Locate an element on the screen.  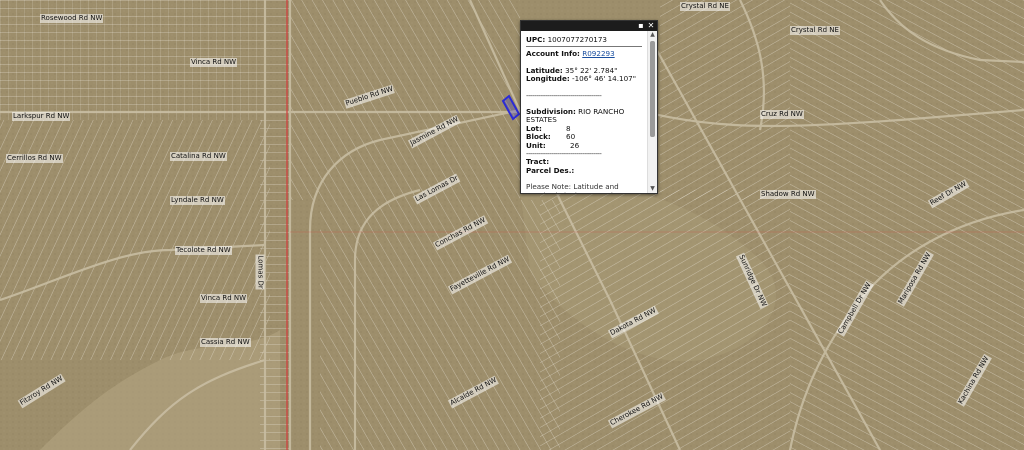
street-label: Cruz Rd NW is located at coordinates (782, 114).